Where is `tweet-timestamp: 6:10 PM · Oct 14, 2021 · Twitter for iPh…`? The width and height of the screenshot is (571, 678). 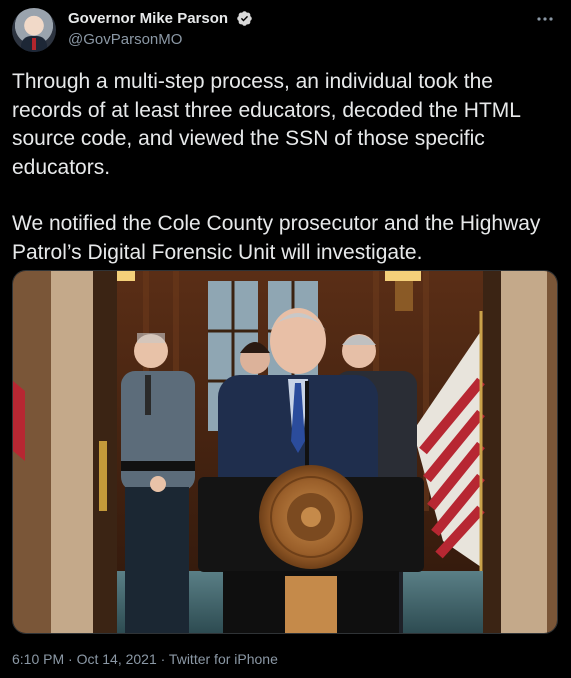
tweet-timestamp: 6:10 PM · Oct 14, 2021 · Twitter for iPh… is located at coordinates (145, 659).